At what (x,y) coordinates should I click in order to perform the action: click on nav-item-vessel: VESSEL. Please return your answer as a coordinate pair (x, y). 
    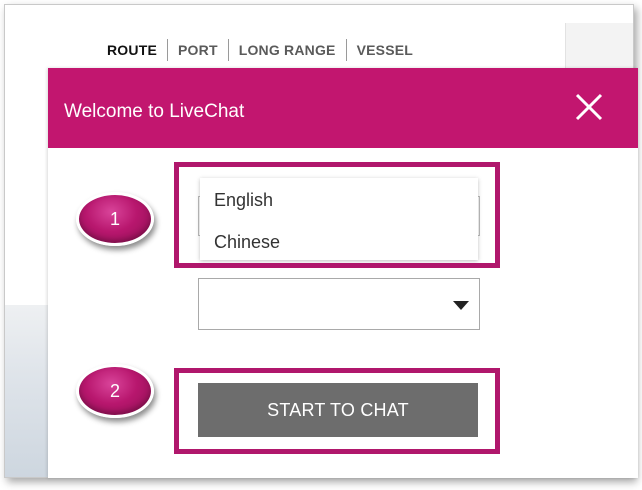
    Looking at the image, I should click on (385, 50).